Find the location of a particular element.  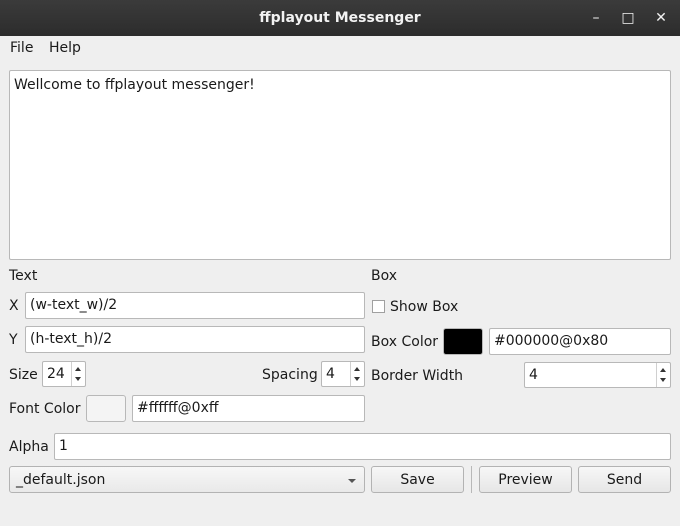

message-text: Wellcome to ffplayout messenger! is located at coordinates (134, 85).